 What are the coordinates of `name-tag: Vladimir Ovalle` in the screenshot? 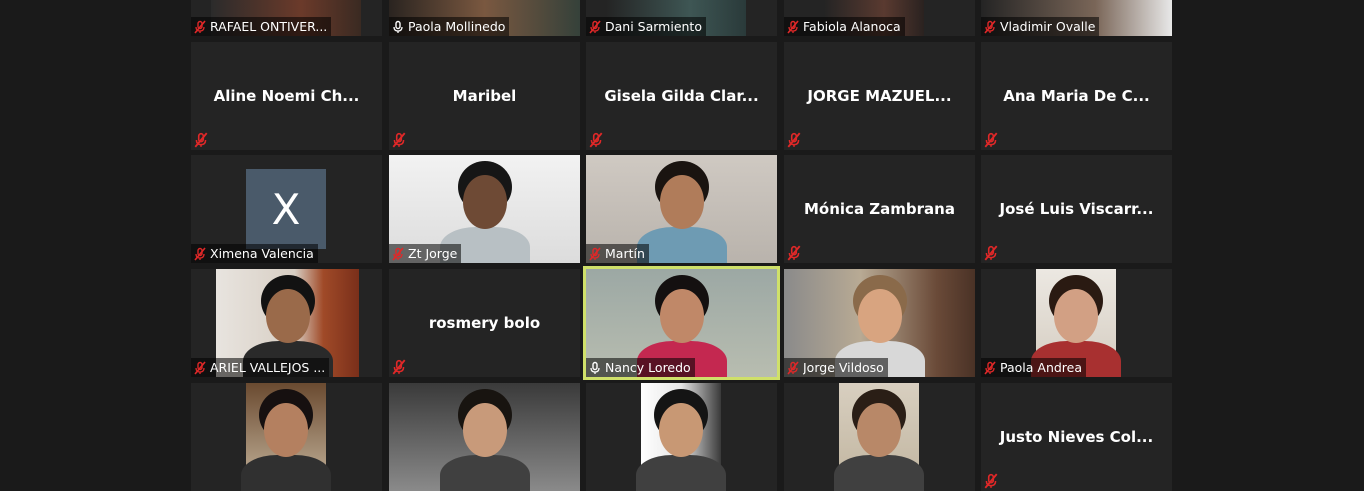 It's located at (1040, 26).